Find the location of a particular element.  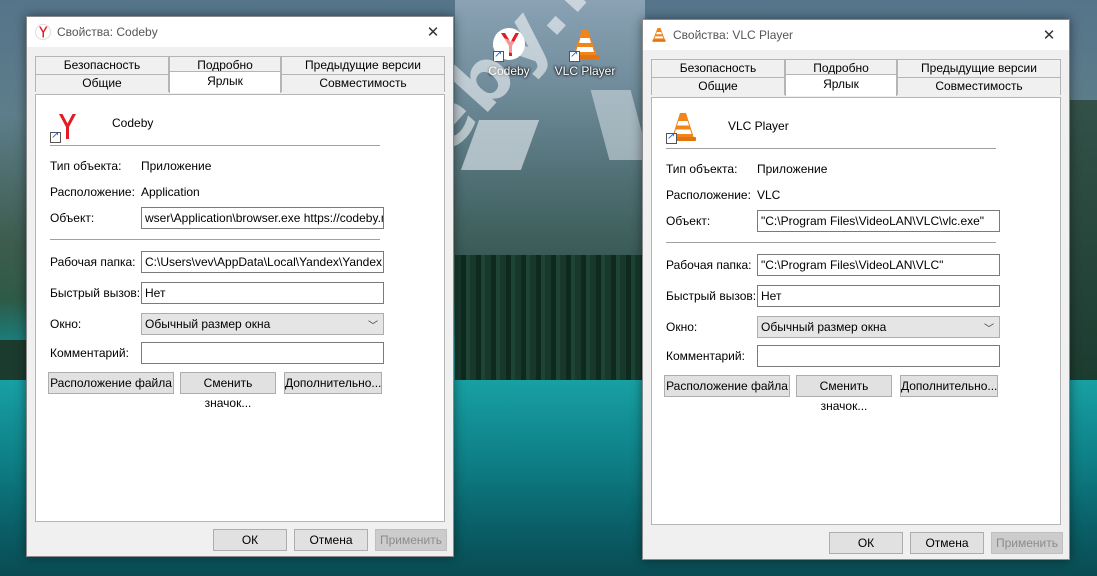

window-title: Свойства: VLC Player is located at coordinates (733, 35).